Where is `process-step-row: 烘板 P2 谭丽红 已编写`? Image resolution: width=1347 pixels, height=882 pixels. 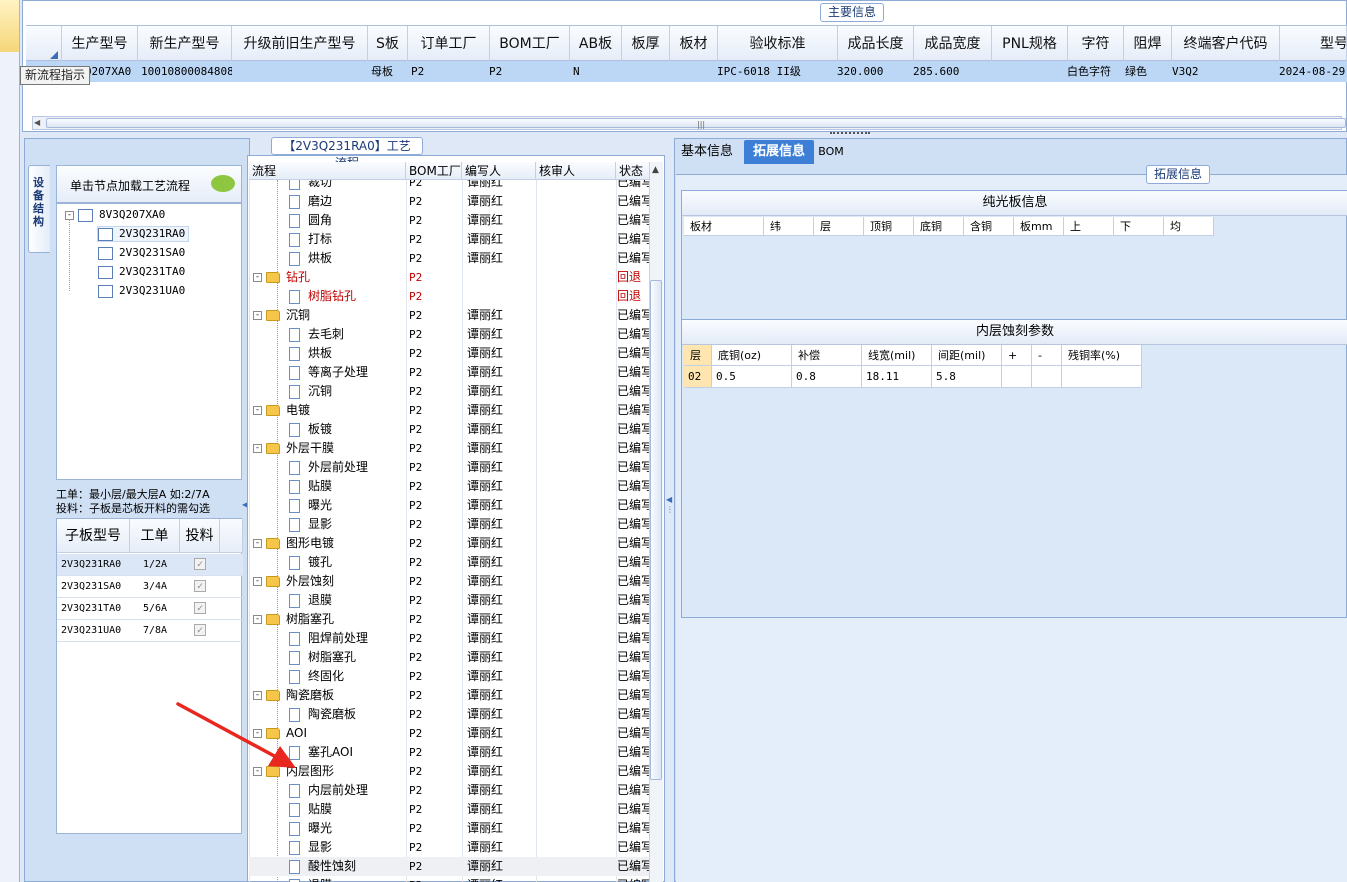 process-step-row: 烘板 P2 谭丽红 已编写 is located at coordinates (449, 258).